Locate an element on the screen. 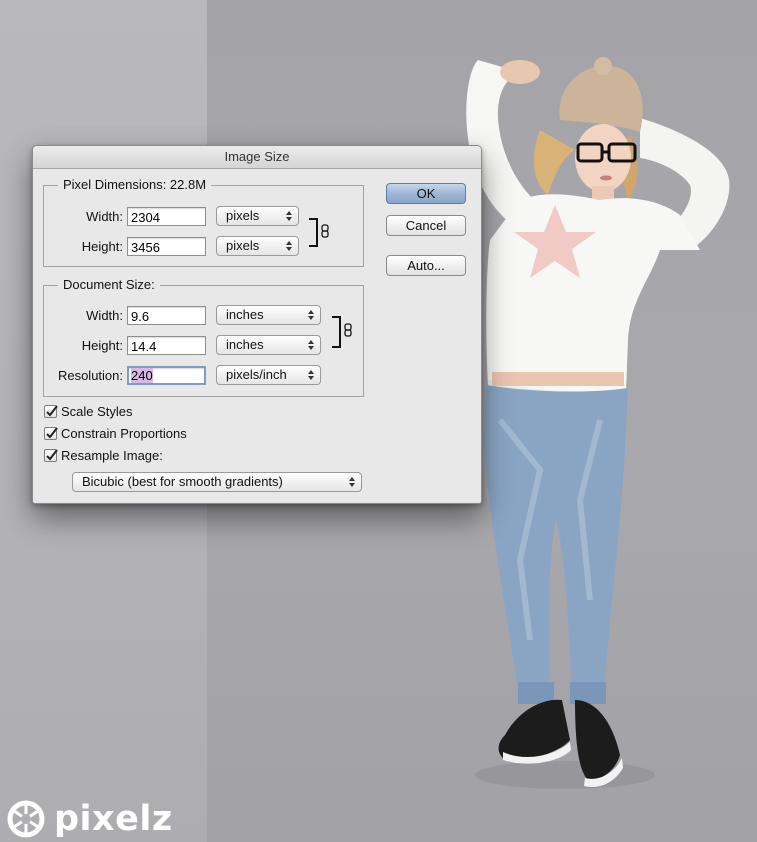 This screenshot has height=842, width=757. doc-width-field: 9.6 is located at coordinates (166, 315).